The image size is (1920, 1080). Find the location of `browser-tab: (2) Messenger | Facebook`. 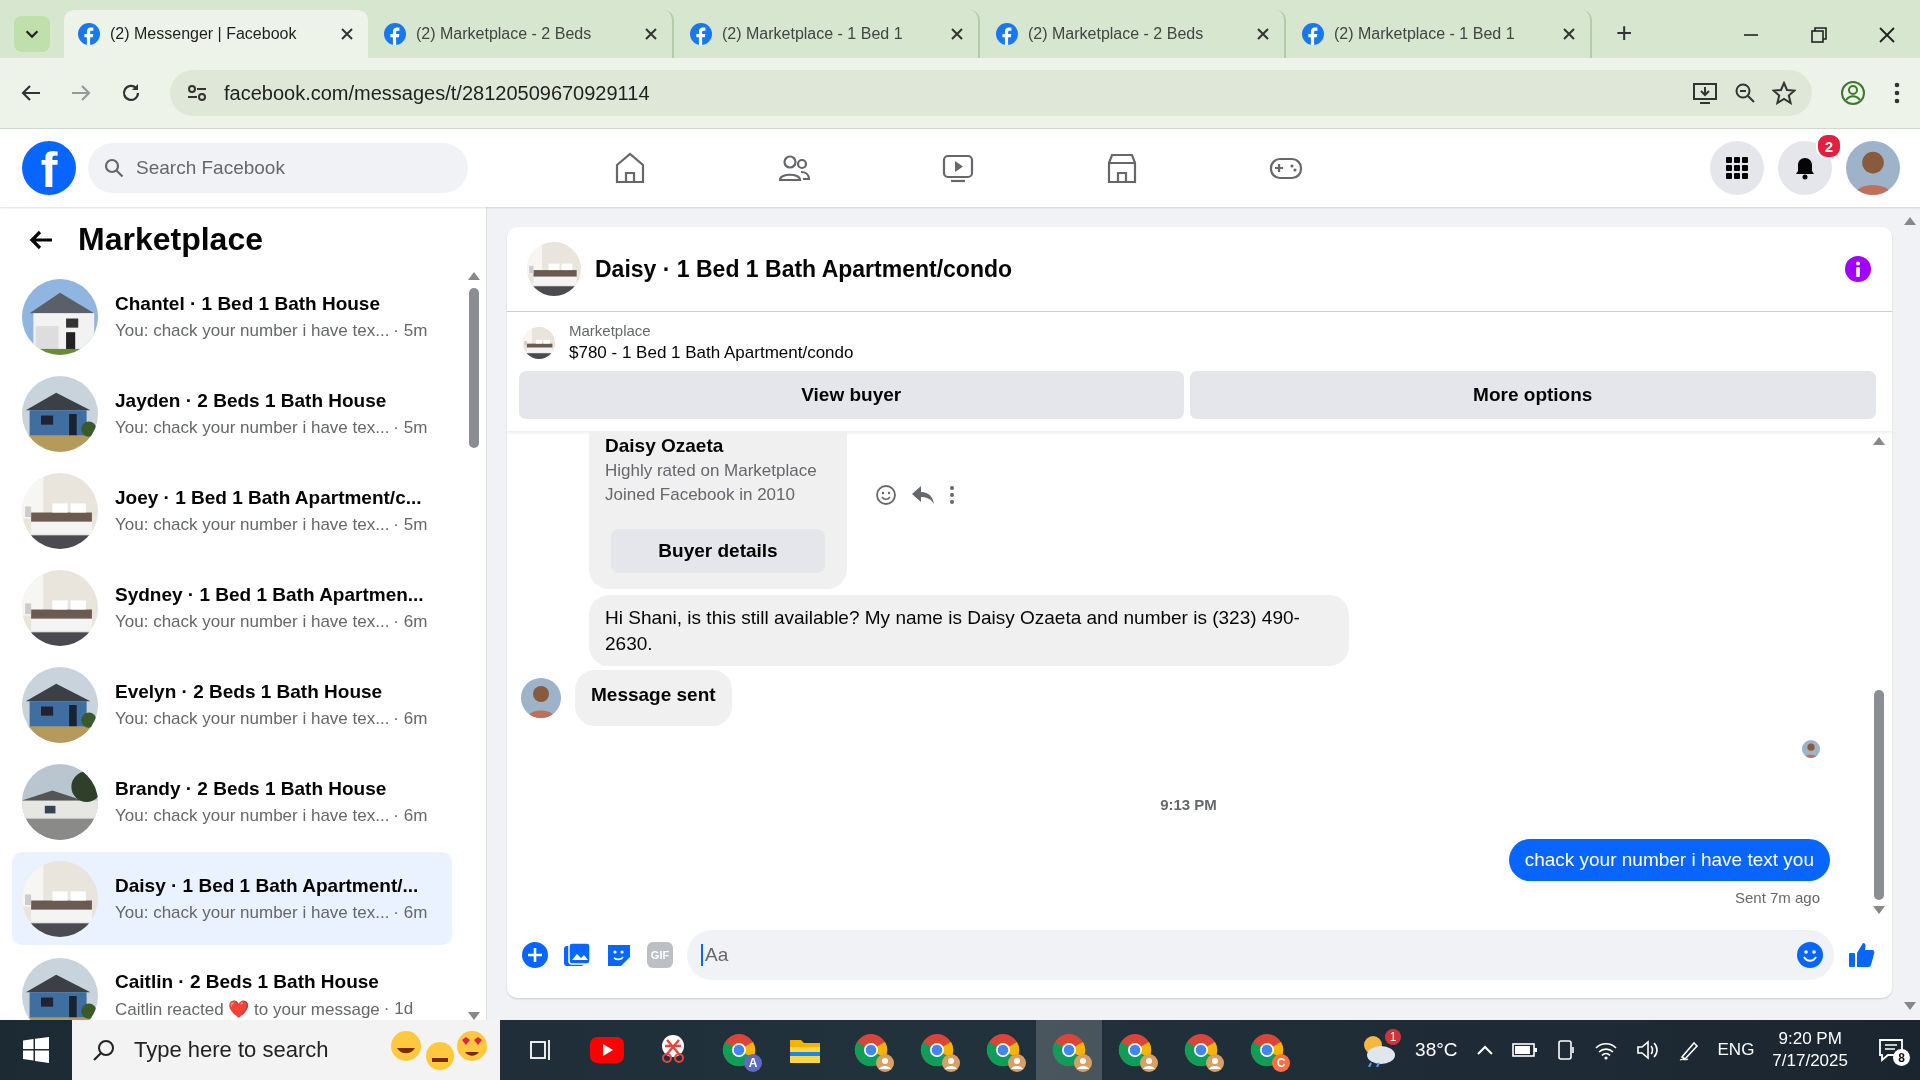

browser-tab: (2) Messenger | Facebook is located at coordinates (216, 34).